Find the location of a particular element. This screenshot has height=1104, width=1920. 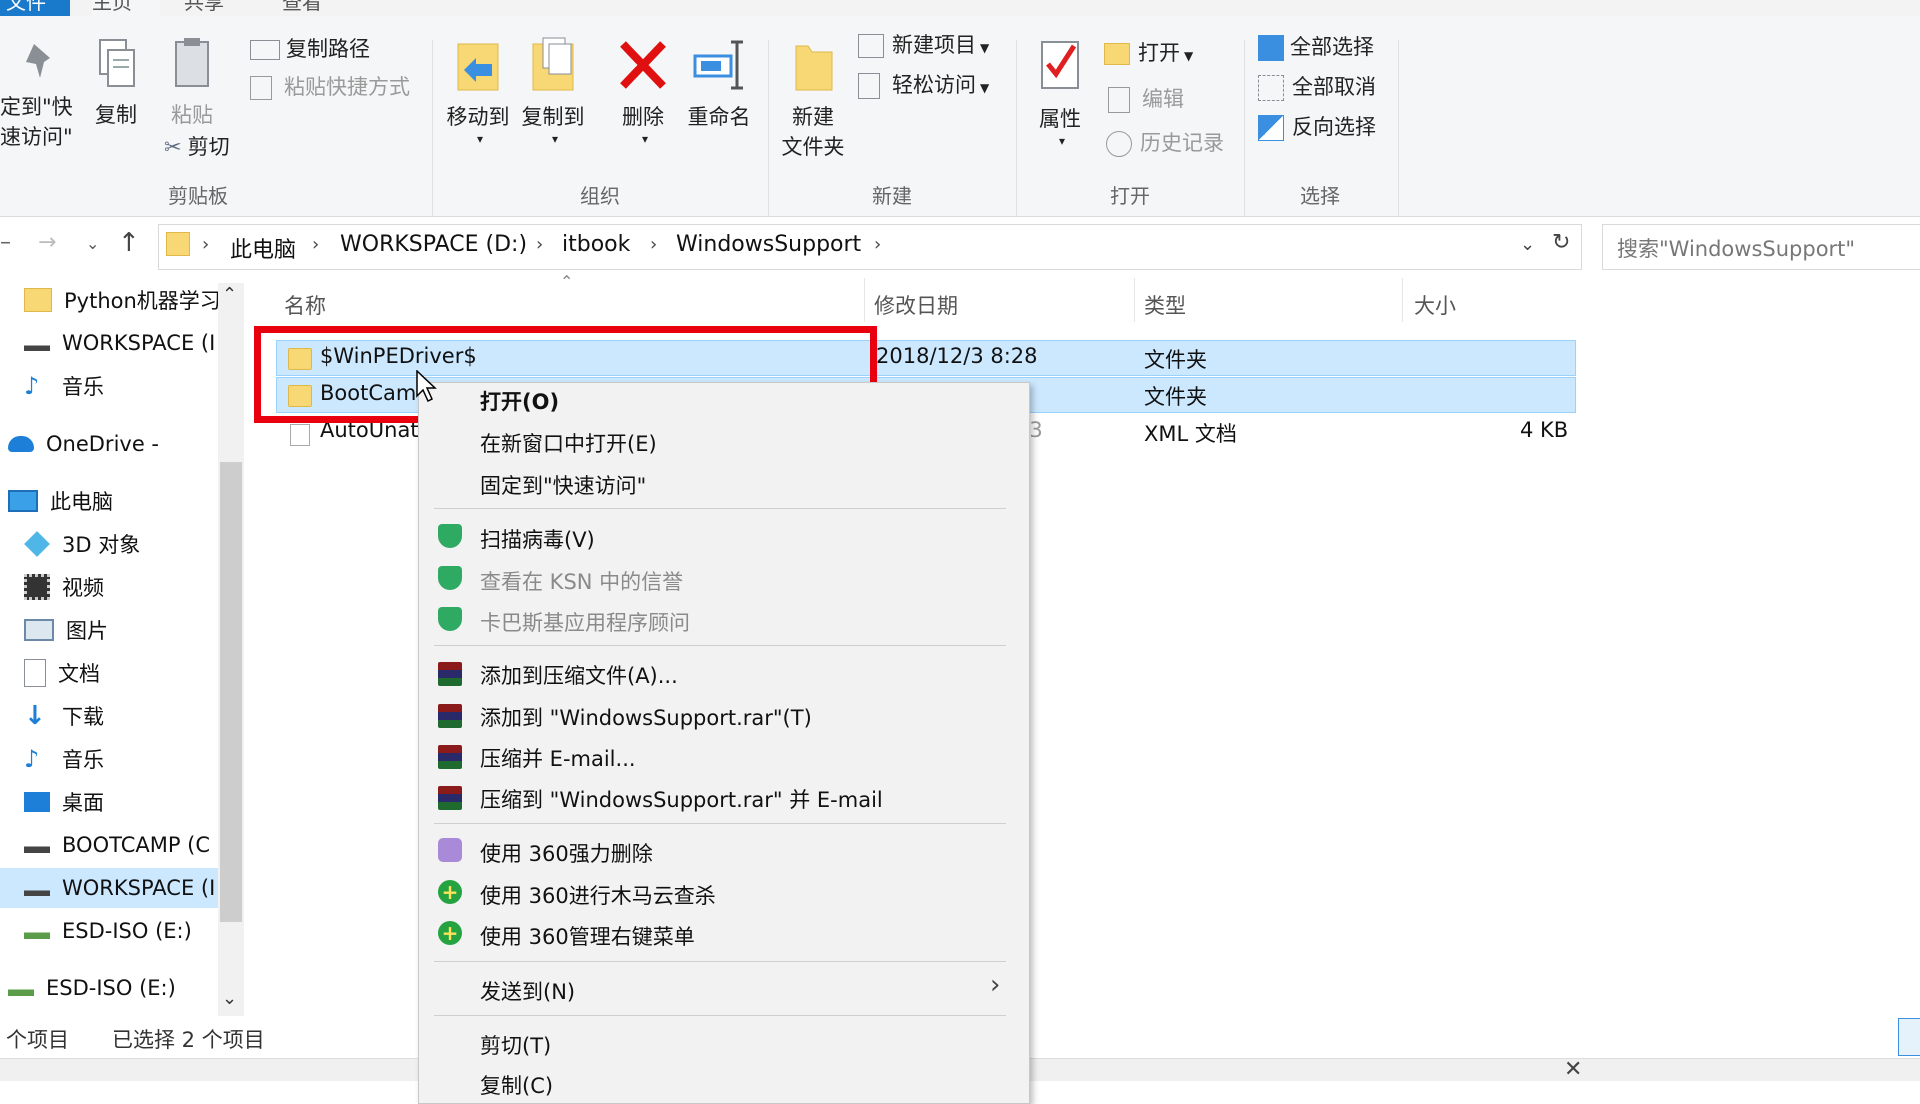

sort-arrow-icon: ⌃ is located at coordinates (567, 281).